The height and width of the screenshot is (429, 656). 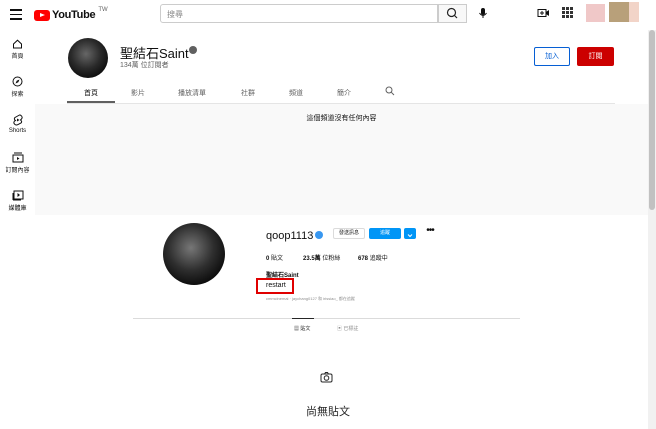 I want to click on tab-about: 簡介, so click(x=344, y=93).